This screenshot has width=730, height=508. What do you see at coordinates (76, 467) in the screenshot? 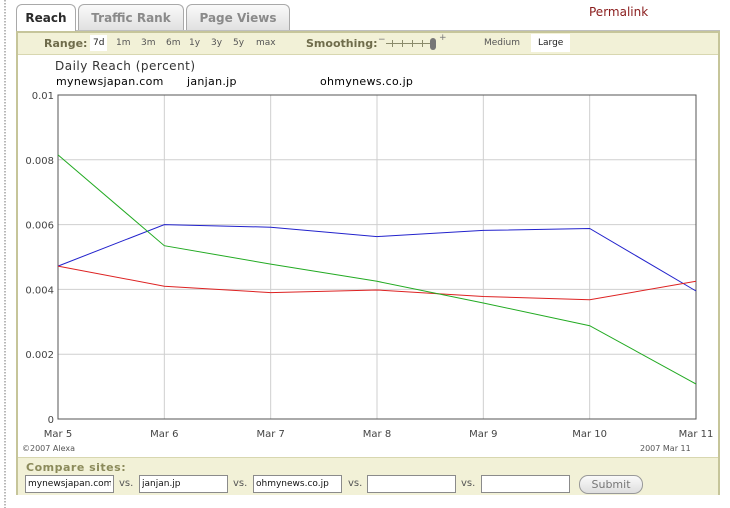
I see `compare-sites-label: Compare sites:` at bounding box center [76, 467].